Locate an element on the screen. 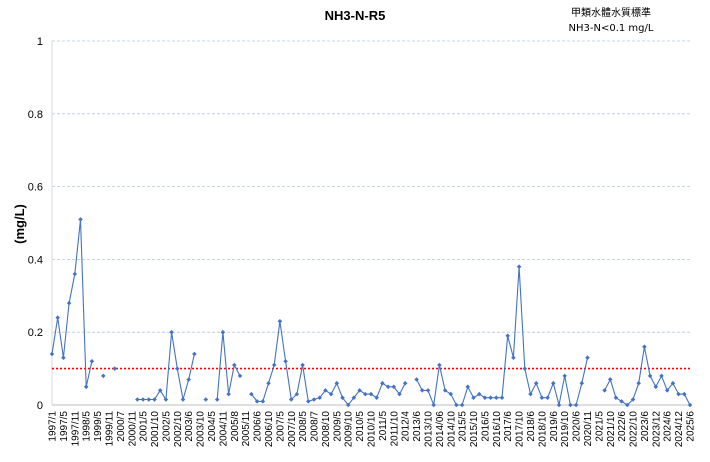 The image size is (710, 462). x-tick-label-22: 2008/5 is located at coordinates (303, 426).